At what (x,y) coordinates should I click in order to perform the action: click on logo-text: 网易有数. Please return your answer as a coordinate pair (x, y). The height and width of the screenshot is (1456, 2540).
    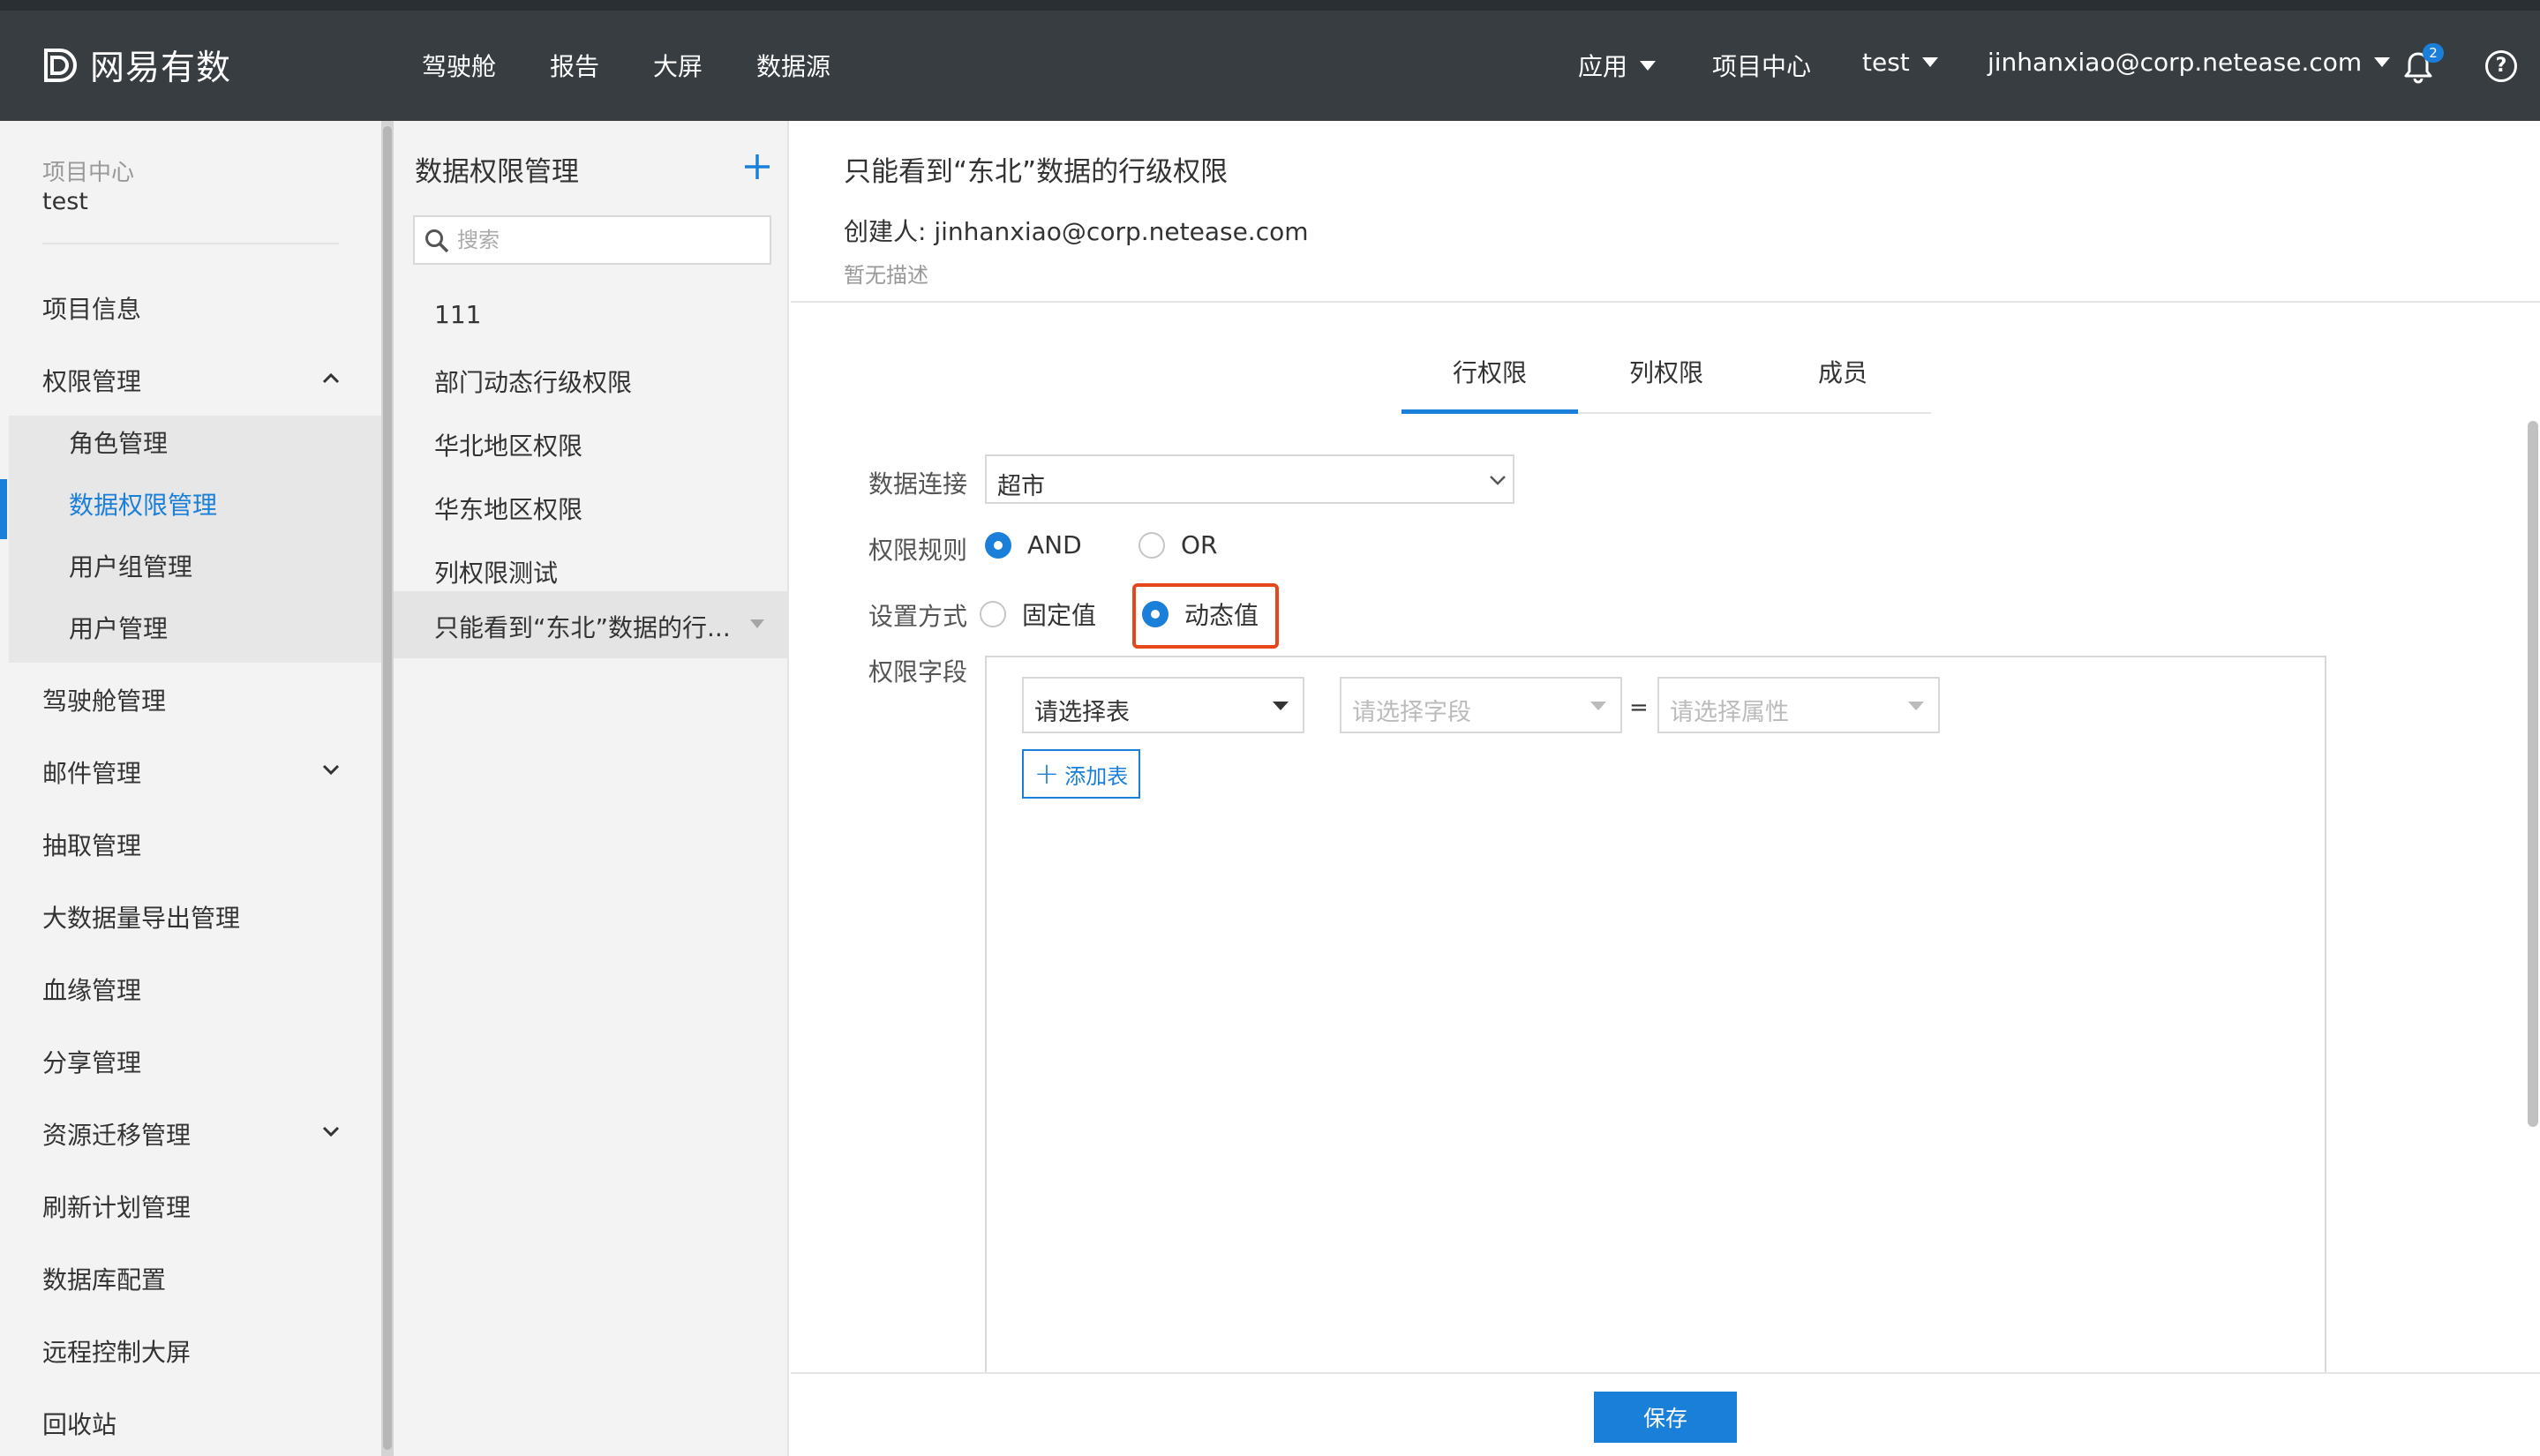
    Looking at the image, I should click on (161, 68).